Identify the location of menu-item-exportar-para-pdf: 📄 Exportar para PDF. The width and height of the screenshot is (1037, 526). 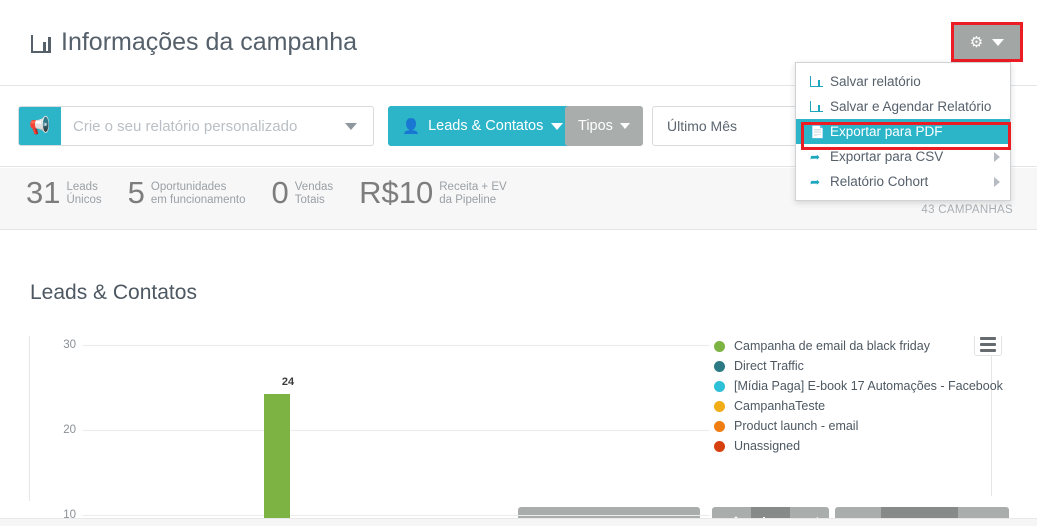
(903, 131).